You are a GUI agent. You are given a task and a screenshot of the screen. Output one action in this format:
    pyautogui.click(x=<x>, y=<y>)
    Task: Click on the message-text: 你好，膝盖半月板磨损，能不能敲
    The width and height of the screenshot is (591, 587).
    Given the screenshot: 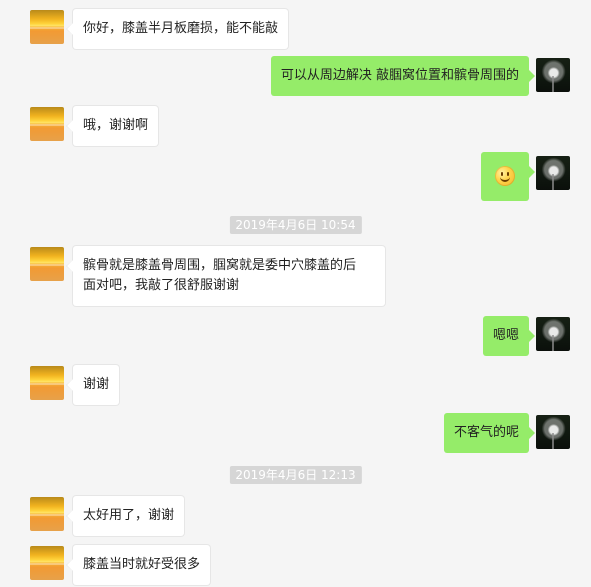 What is the action you would take?
    pyautogui.click(x=181, y=28)
    